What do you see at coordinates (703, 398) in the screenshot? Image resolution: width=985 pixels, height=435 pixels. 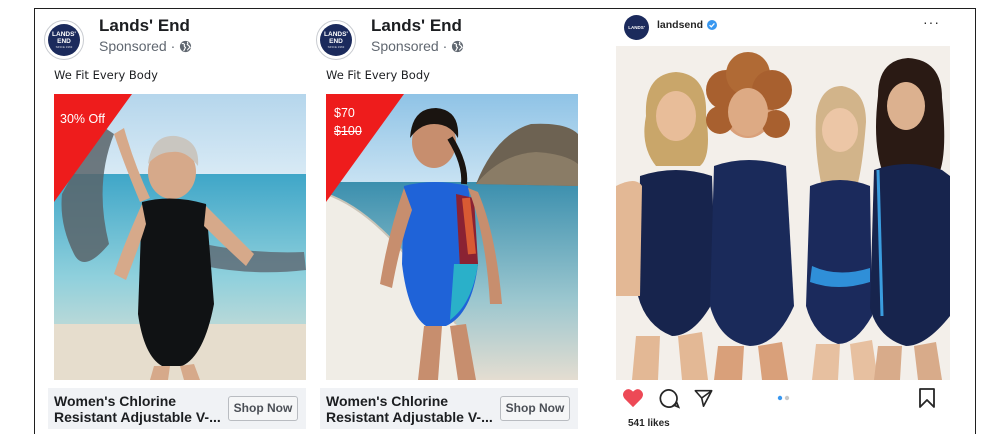 I see `share-icon` at bounding box center [703, 398].